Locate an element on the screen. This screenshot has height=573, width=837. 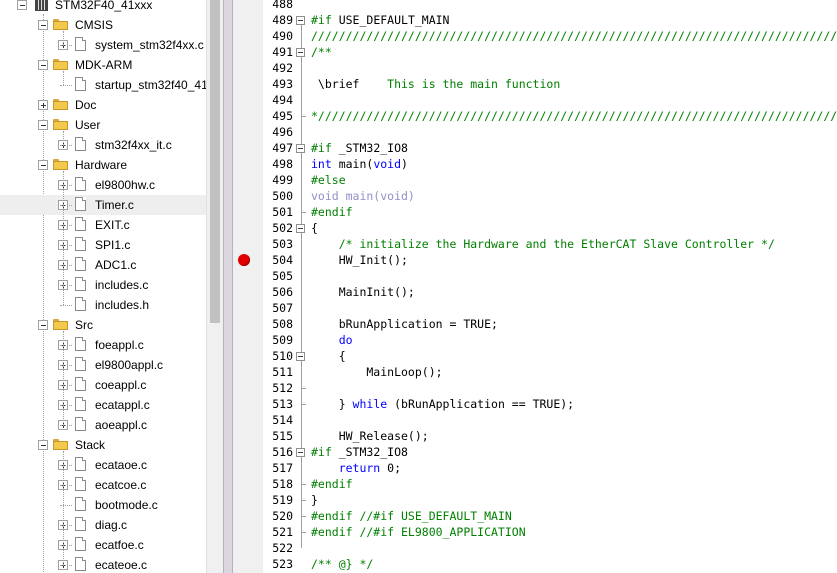
code-token: } is located at coordinates (314, 500).